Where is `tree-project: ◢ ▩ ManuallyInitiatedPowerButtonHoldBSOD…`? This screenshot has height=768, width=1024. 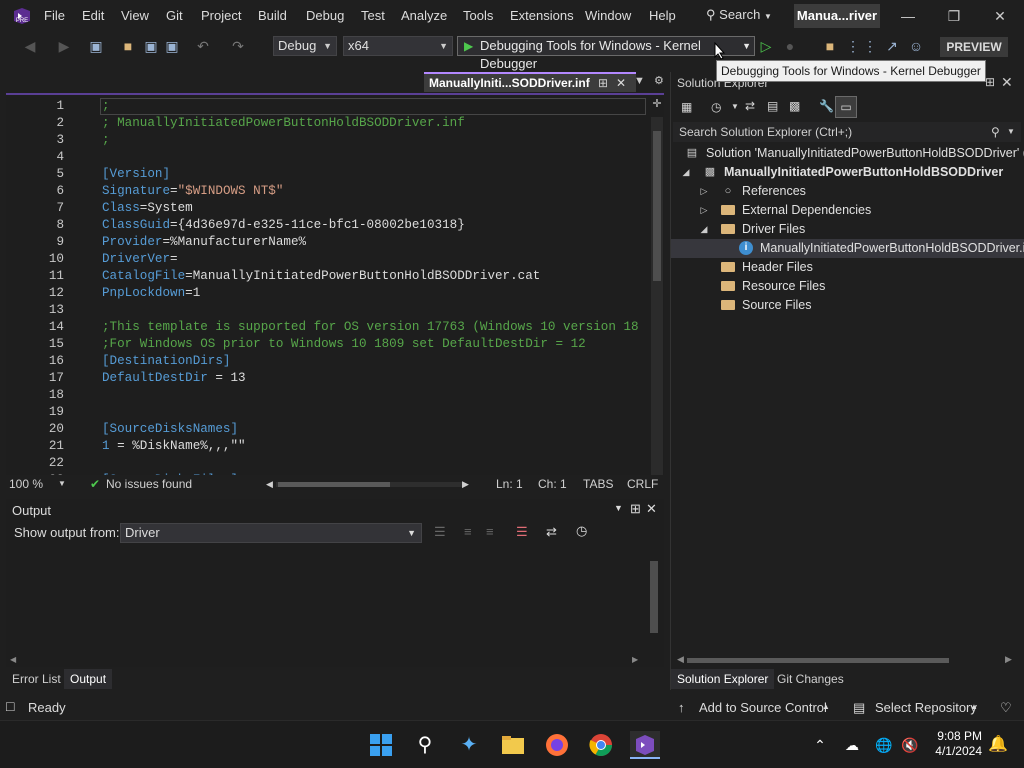
tree-project: ◢ ▩ ManuallyInitiatedPowerButtonHoldBSOD… is located at coordinates (847, 172).